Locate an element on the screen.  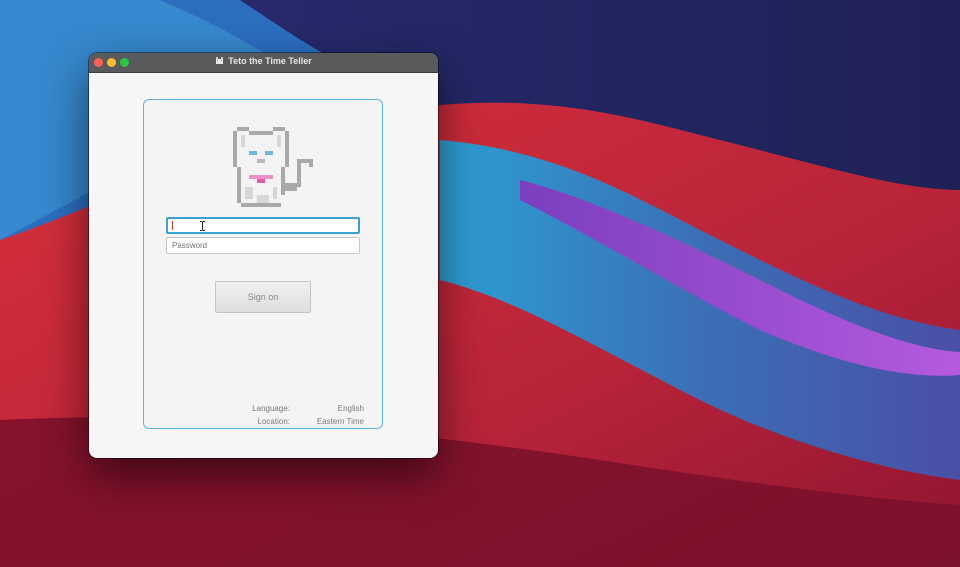
password-input is located at coordinates (263, 245).